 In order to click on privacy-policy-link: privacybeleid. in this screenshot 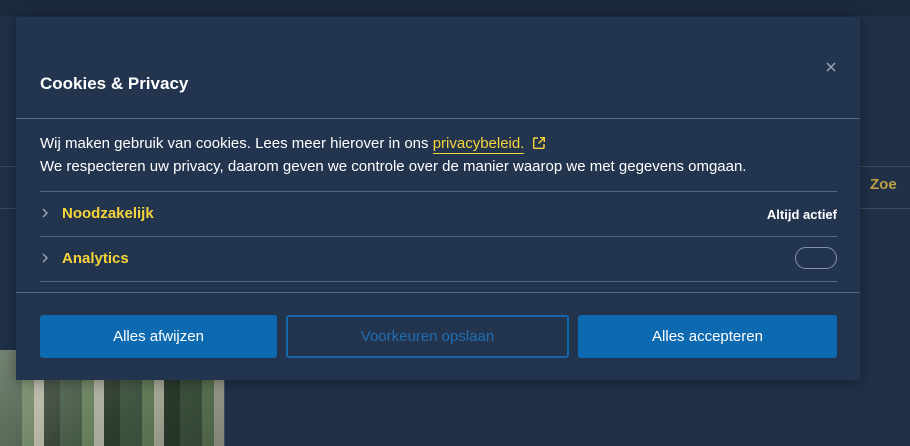, I will do `click(478, 144)`.